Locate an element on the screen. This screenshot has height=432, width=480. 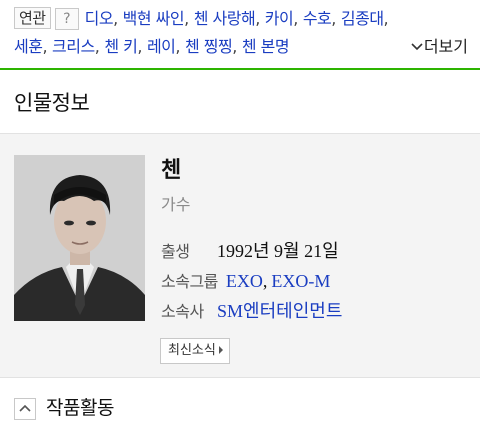
latest-news-button: 최신소식 is located at coordinates (195, 351).